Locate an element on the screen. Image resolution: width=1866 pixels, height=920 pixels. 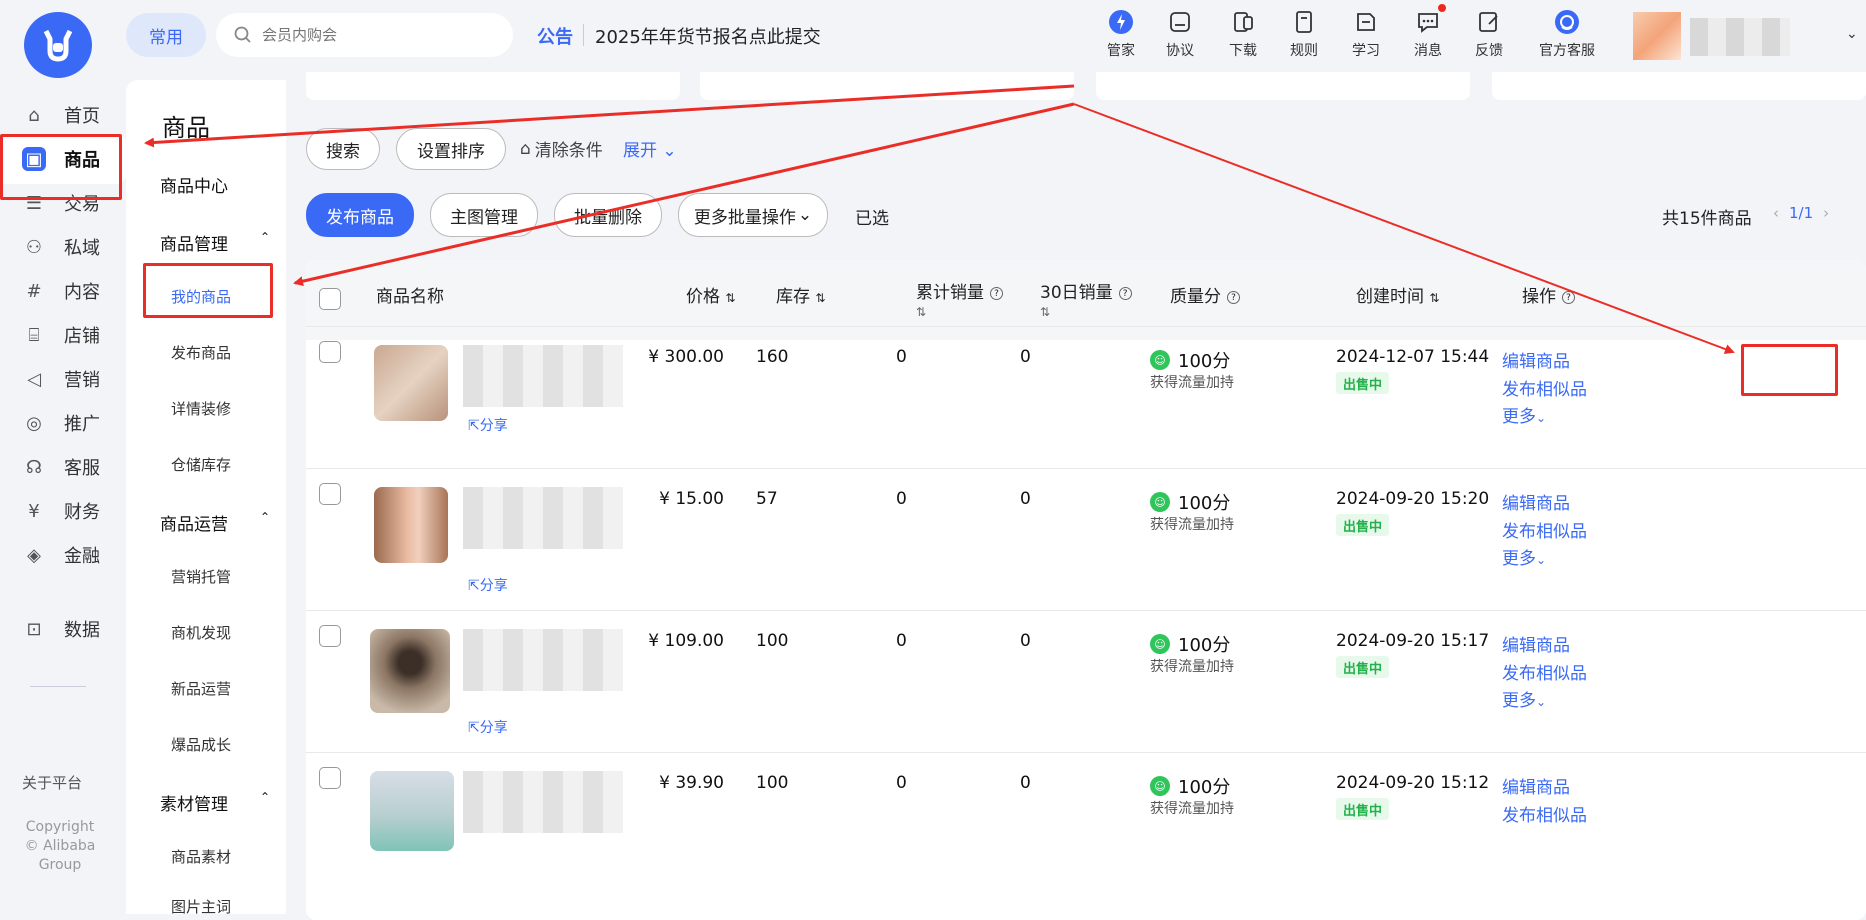
nav-item-content: # 内容 is located at coordinates (63, 291).